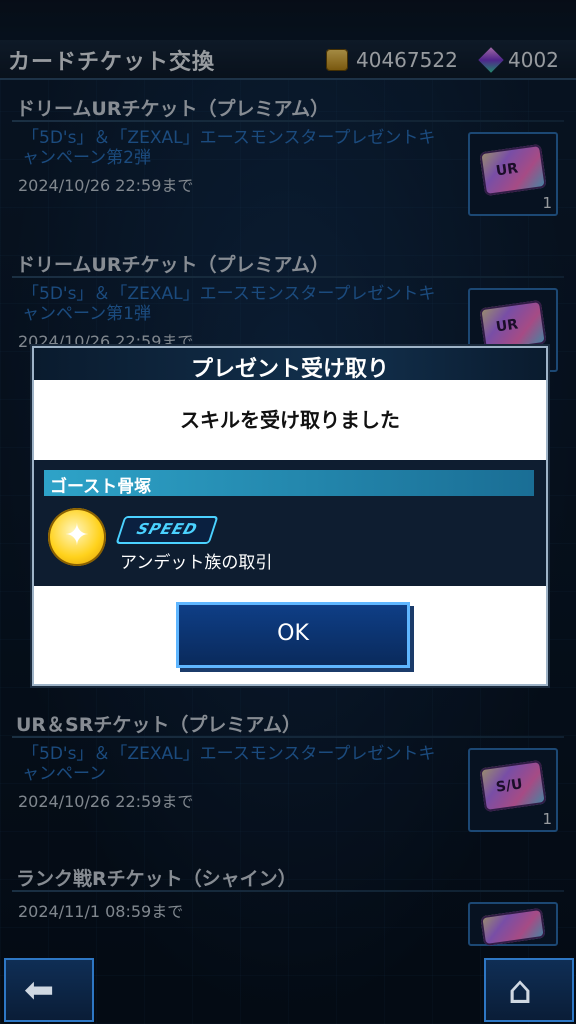 The width and height of the screenshot is (576, 1024). I want to click on back-button: ⬅, so click(49, 990).